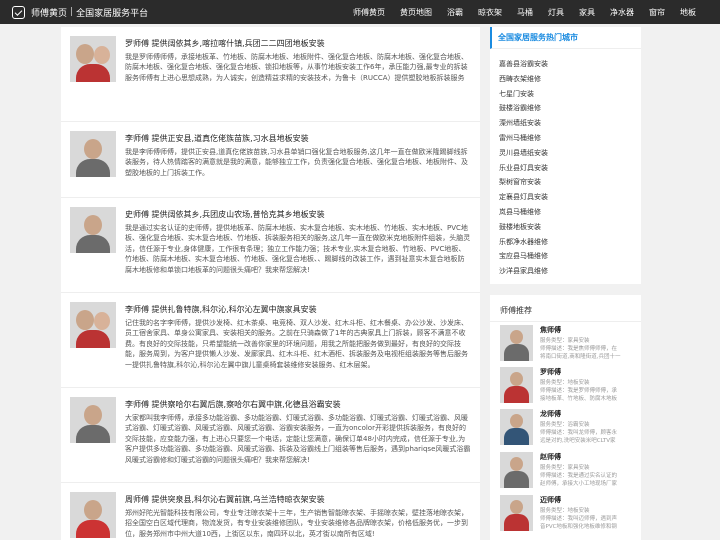 This screenshot has width=720, height=540. What do you see at coordinates (569, 153) in the screenshot?
I see `city-link: 灵川县墙纸安装` at bounding box center [569, 153].